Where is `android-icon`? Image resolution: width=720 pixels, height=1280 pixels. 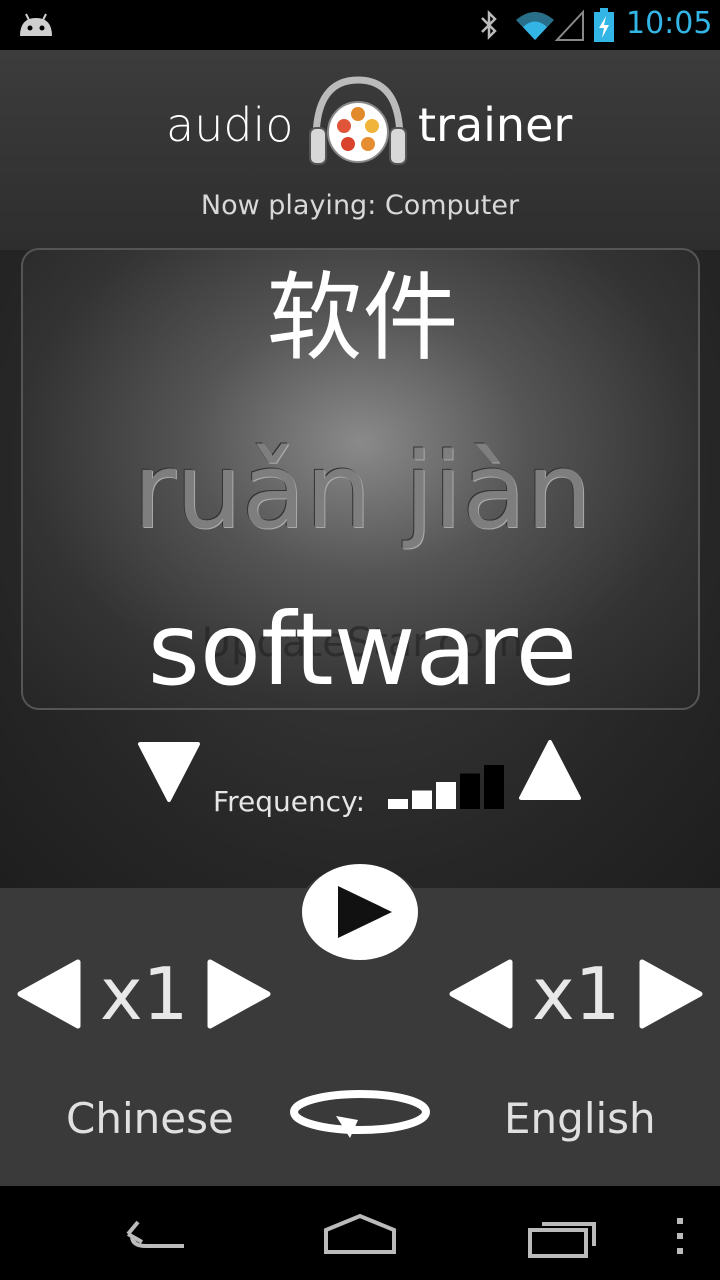 android-icon is located at coordinates (36, 24).